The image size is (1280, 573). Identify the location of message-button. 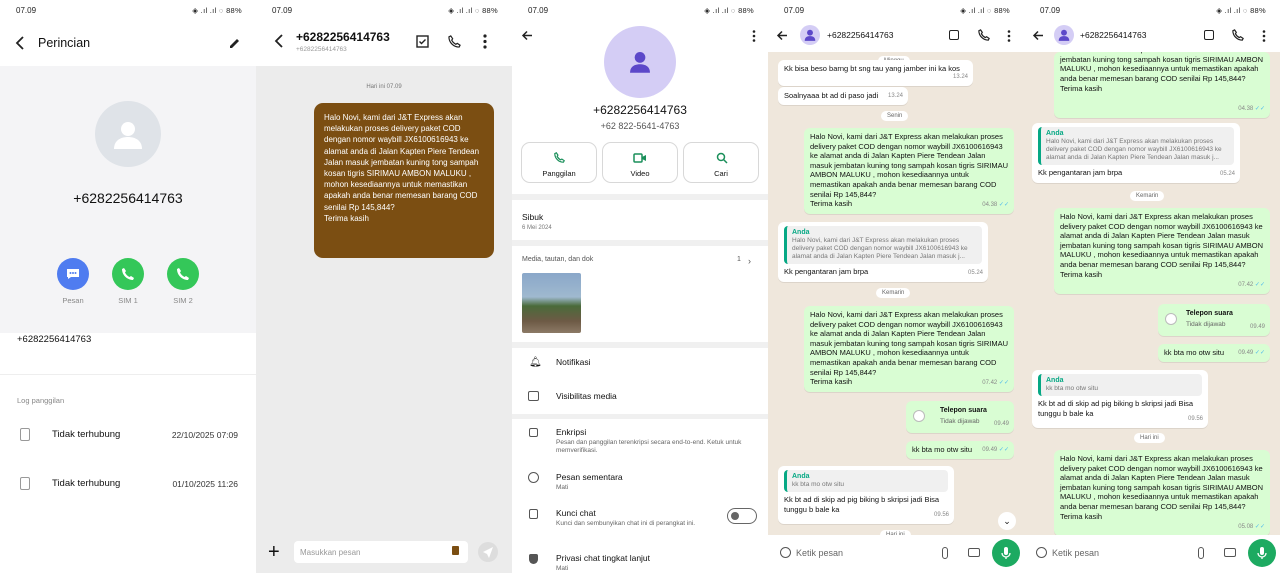
(73, 274).